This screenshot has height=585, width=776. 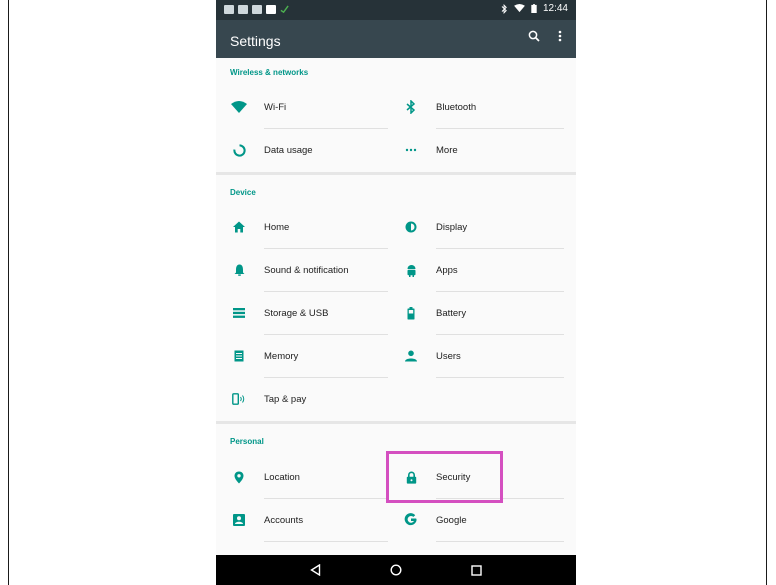 I want to click on setting-item-storage-usb: Storage & USB, so click(x=302, y=313).